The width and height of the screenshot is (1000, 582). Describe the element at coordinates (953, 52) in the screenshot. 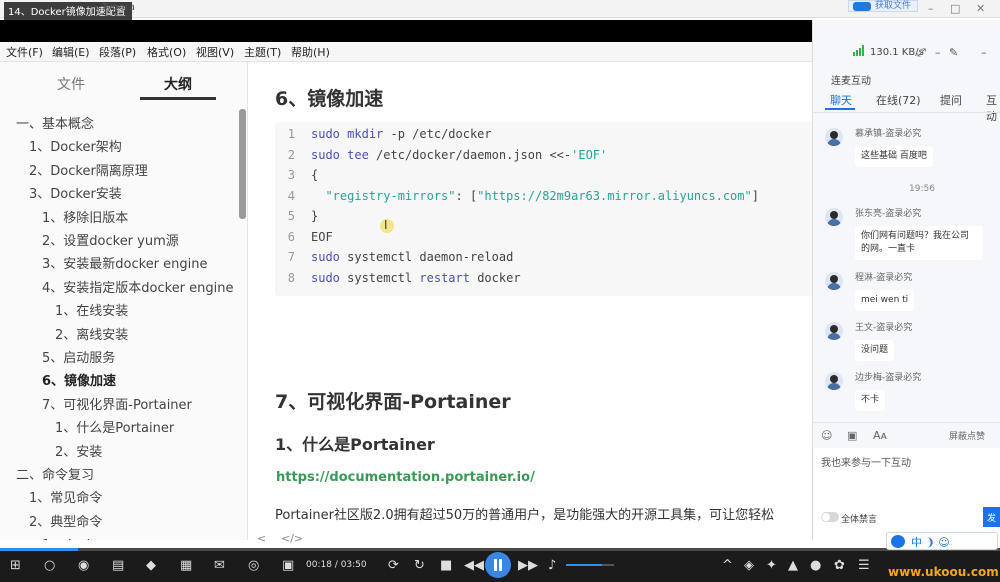

I see `pin-icon: ✎` at that location.